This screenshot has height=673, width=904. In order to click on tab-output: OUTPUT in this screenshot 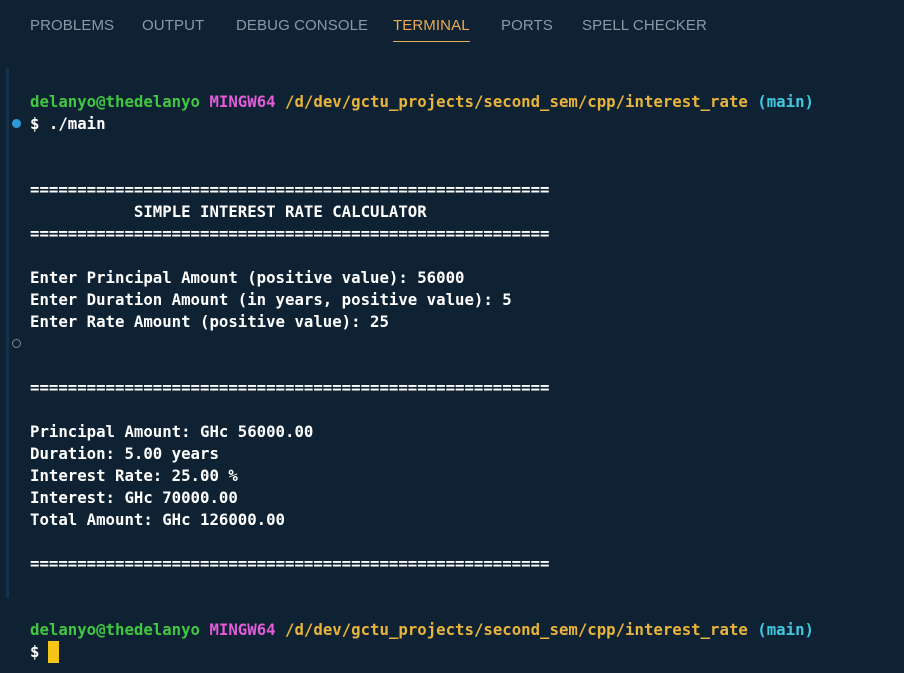, I will do `click(173, 26)`.